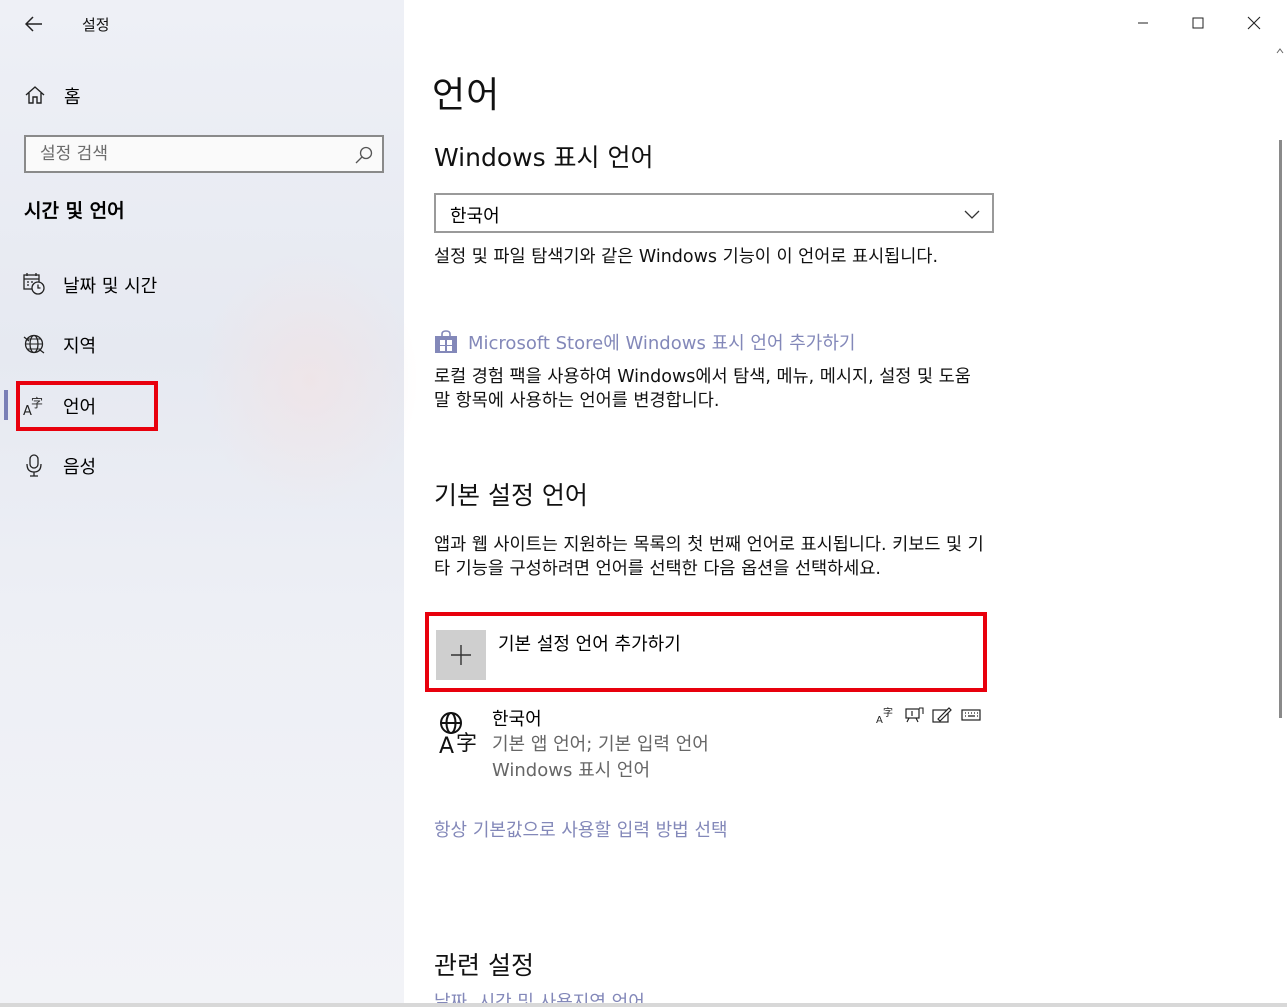 The width and height of the screenshot is (1287, 1007). I want to click on maximize-button, so click(1198, 23).